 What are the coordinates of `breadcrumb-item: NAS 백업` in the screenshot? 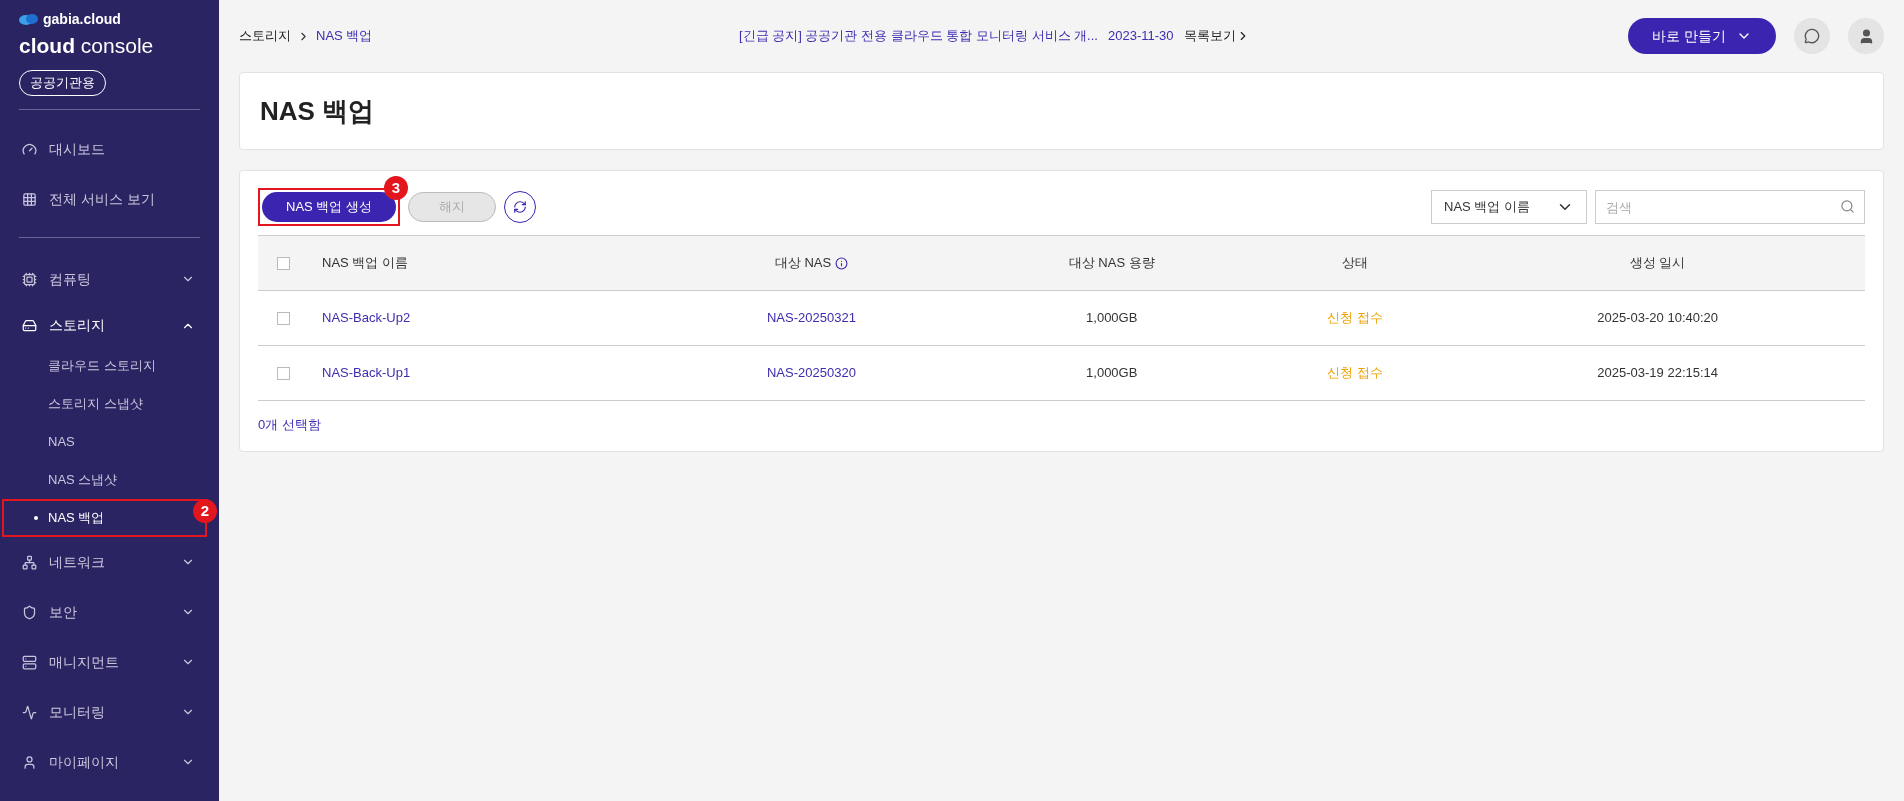 It's located at (344, 36).